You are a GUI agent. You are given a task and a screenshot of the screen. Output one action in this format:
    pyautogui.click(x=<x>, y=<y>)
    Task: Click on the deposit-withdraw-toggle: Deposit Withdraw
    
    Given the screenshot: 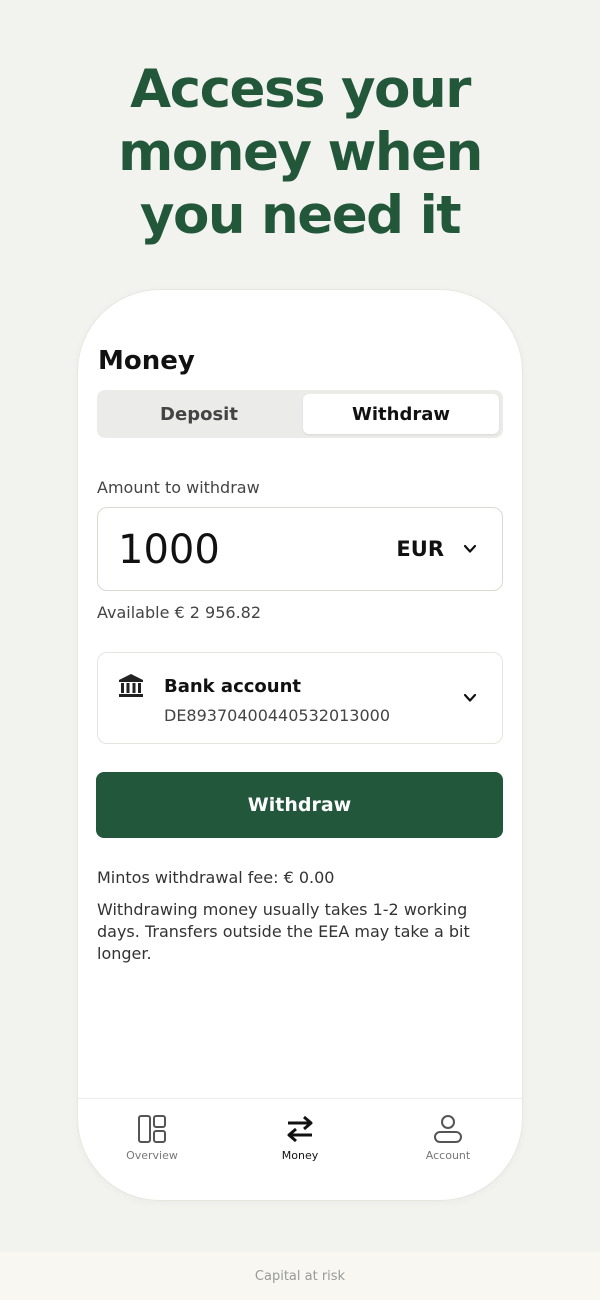 What is the action you would take?
    pyautogui.click(x=300, y=414)
    